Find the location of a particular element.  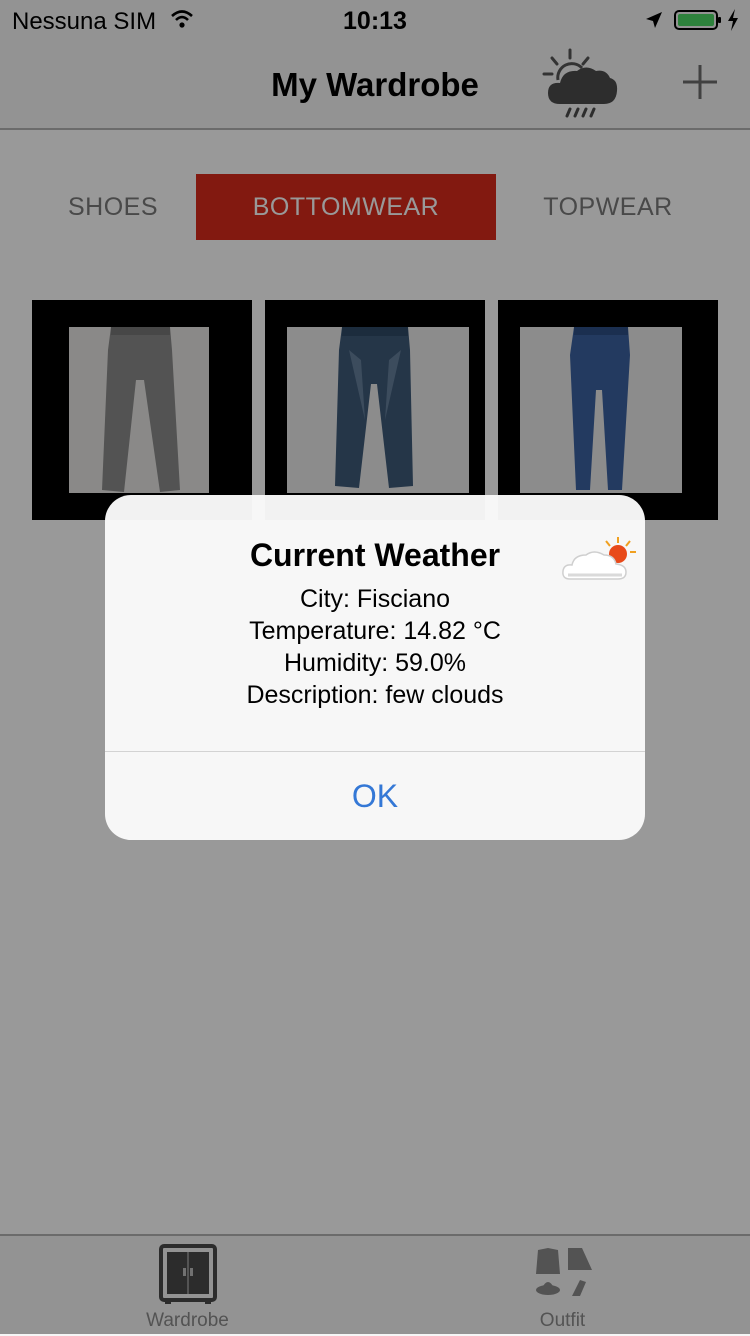

alert-city: City: Fisciano is located at coordinates (375, 599).